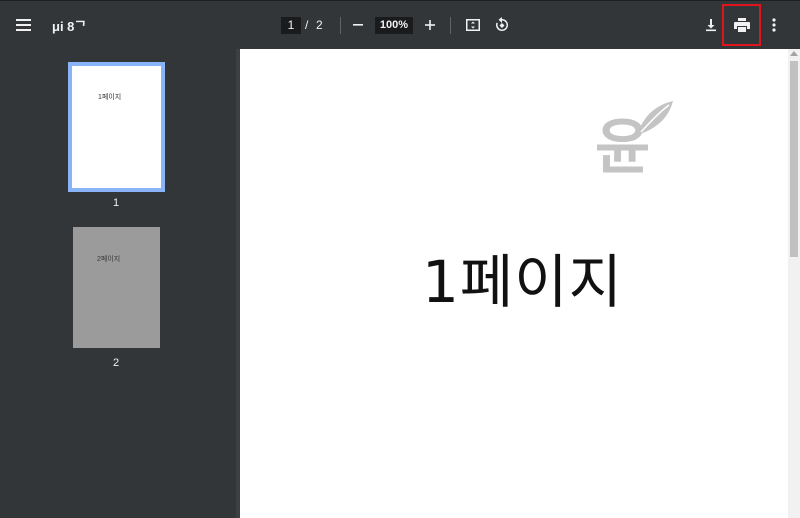  I want to click on thumbnail-label: 1페이지, so click(110, 97).